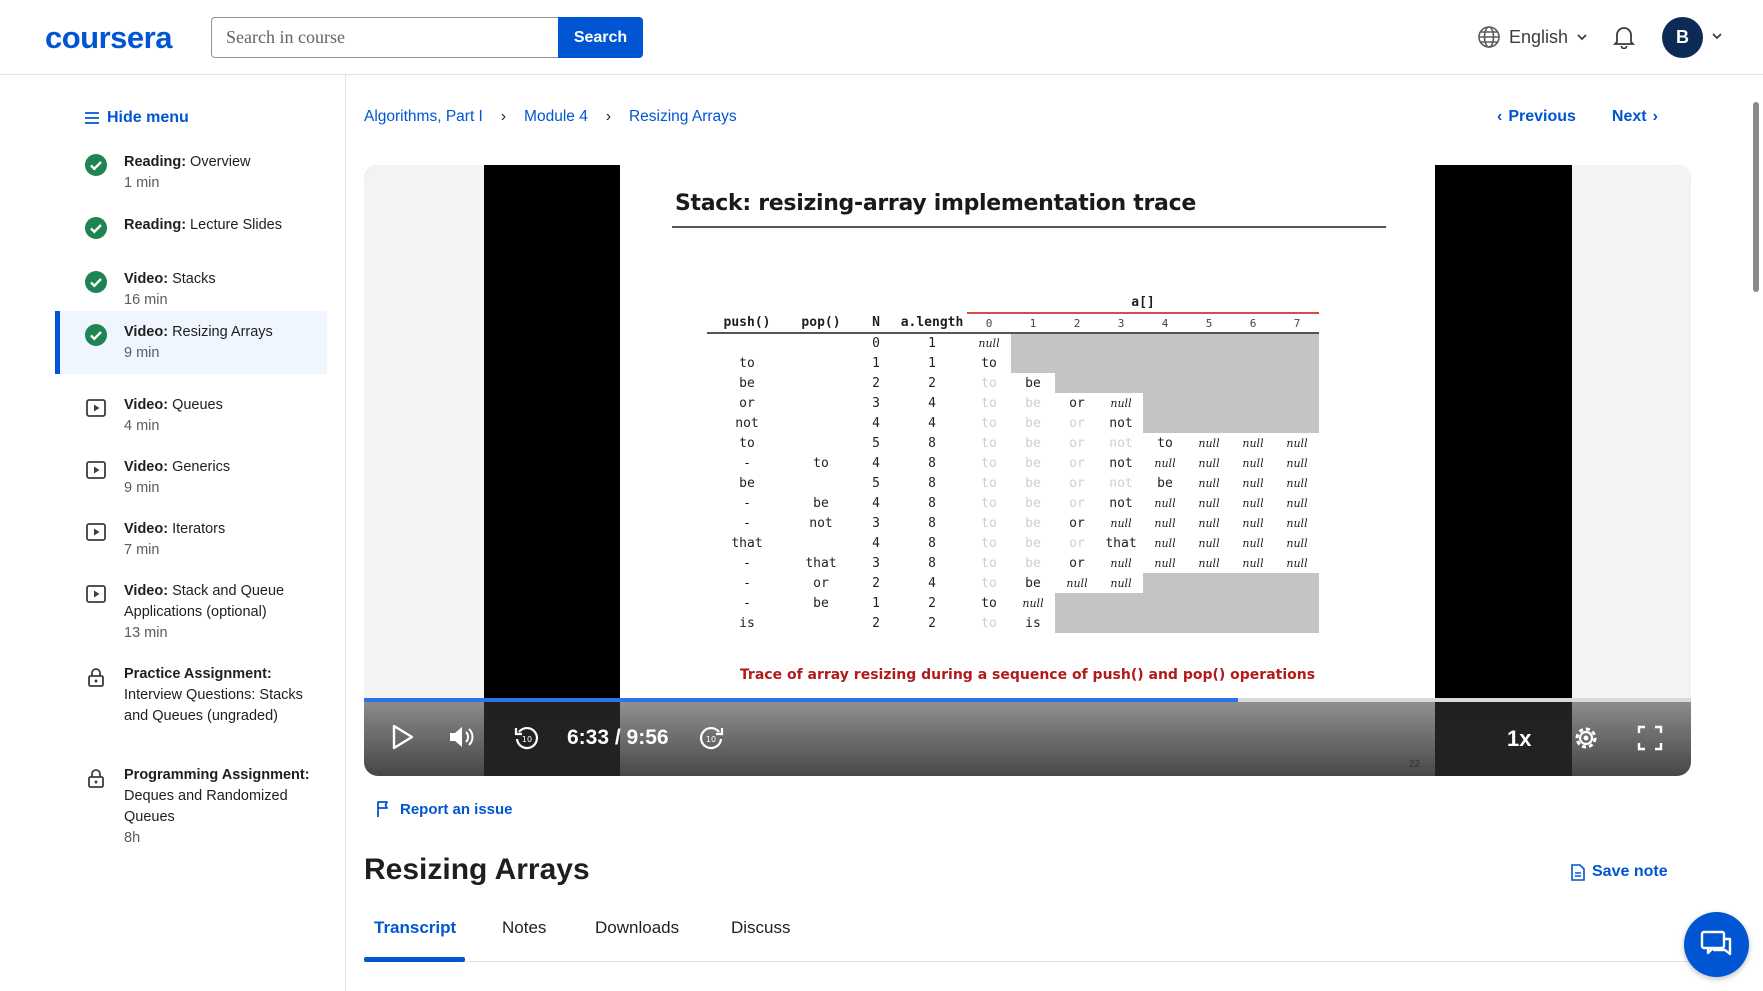 The image size is (1763, 991). I want to click on table-row: - that 3 8 to be or null null null null null, so click(1013, 563).